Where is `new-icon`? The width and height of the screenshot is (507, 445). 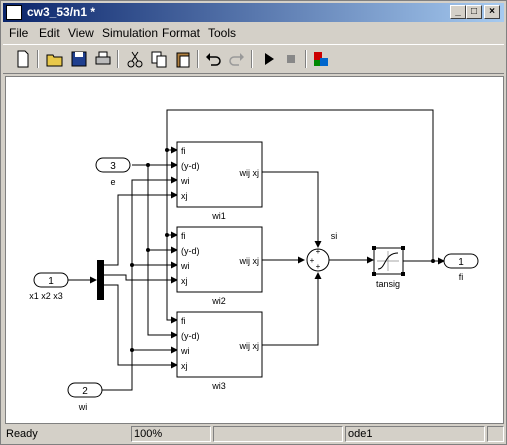
new-icon is located at coordinates (23, 59).